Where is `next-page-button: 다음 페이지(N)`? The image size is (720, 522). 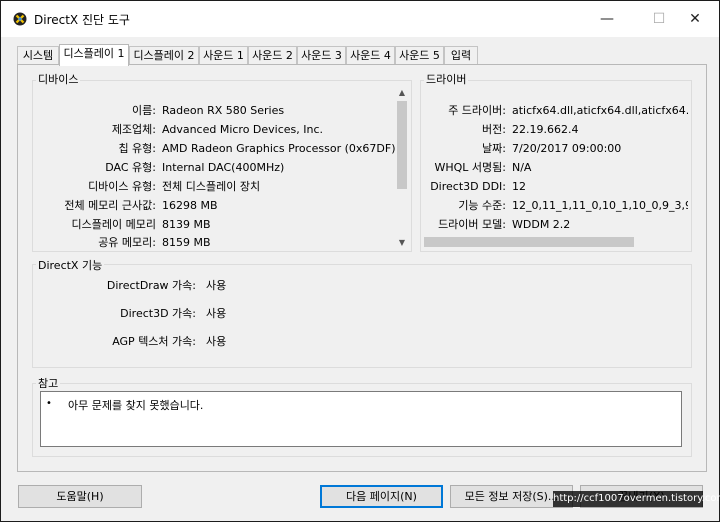 next-page-button: 다음 페이지(N) is located at coordinates (381, 496).